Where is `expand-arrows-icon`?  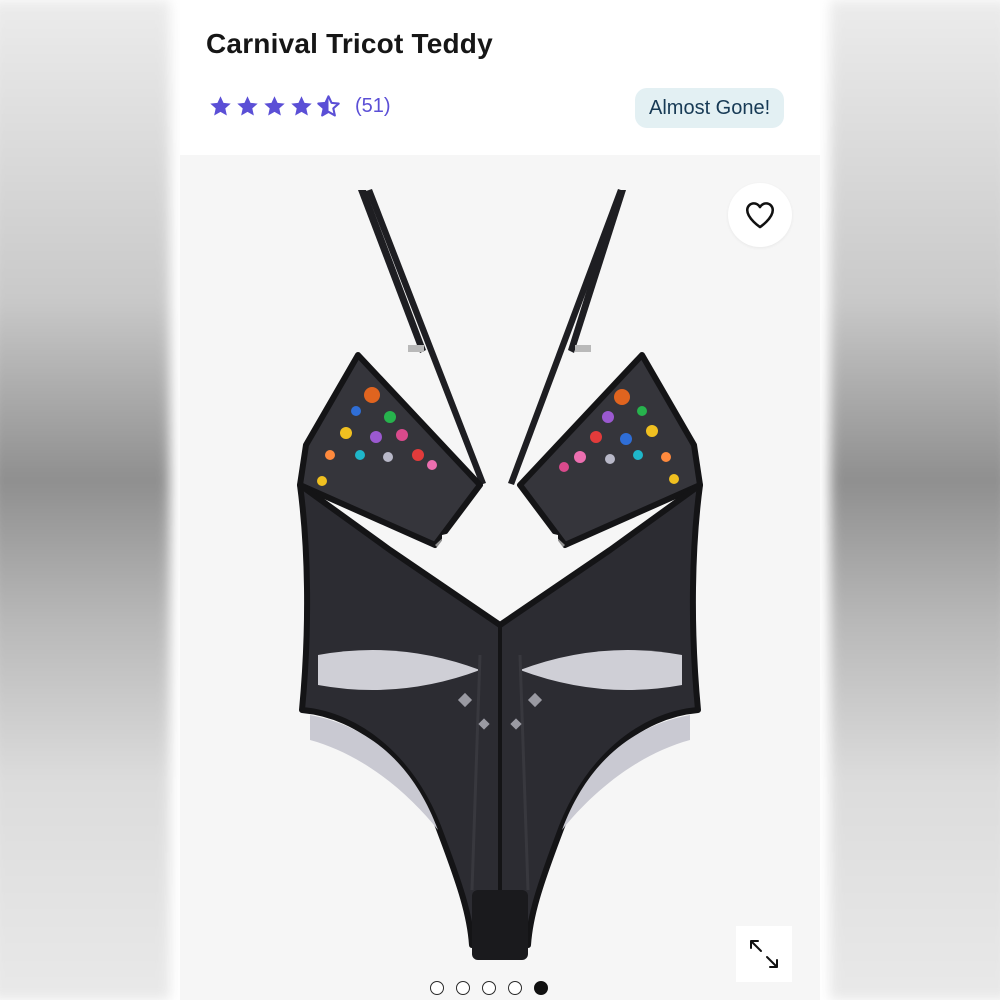
expand-arrows-icon is located at coordinates (764, 954).